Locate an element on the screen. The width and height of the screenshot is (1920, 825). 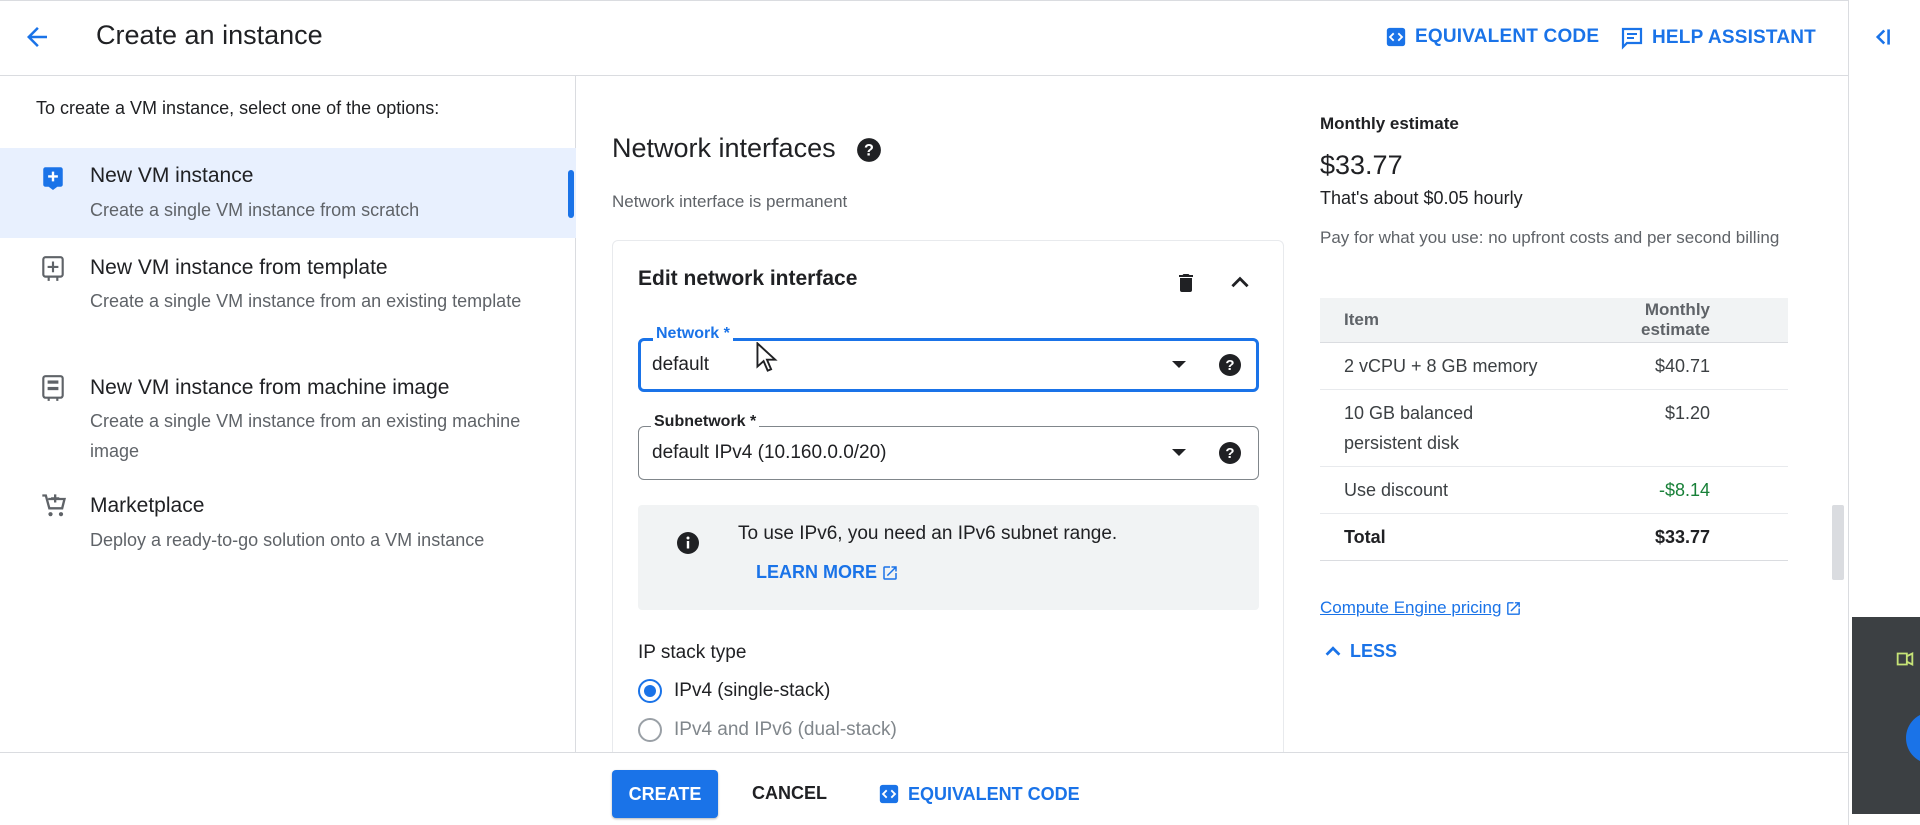
ip-stack-label: IP stack type is located at coordinates (692, 652).